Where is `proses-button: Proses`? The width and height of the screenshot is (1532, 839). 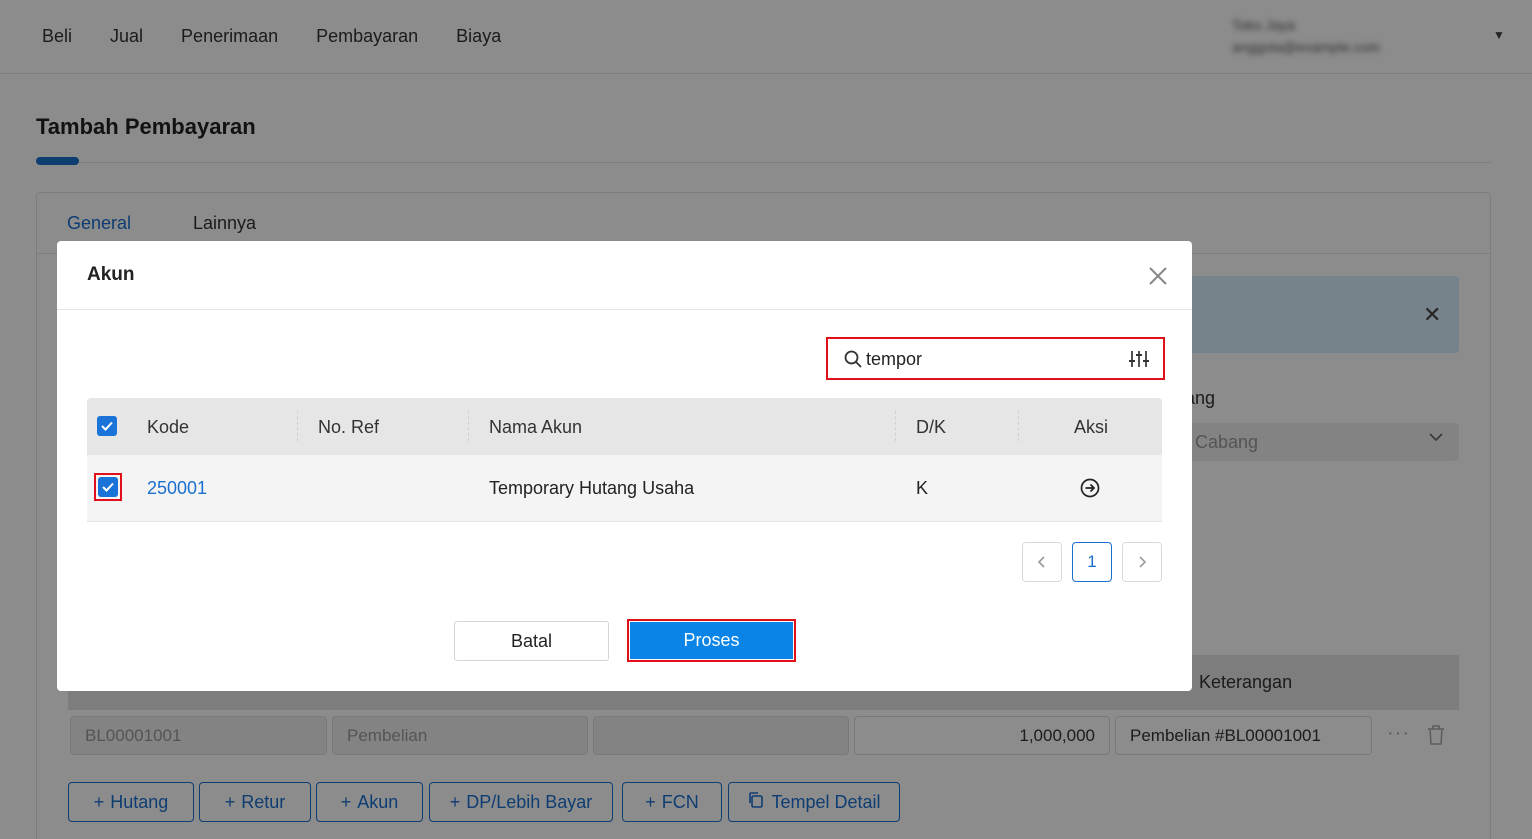
proses-button: Proses is located at coordinates (711, 640).